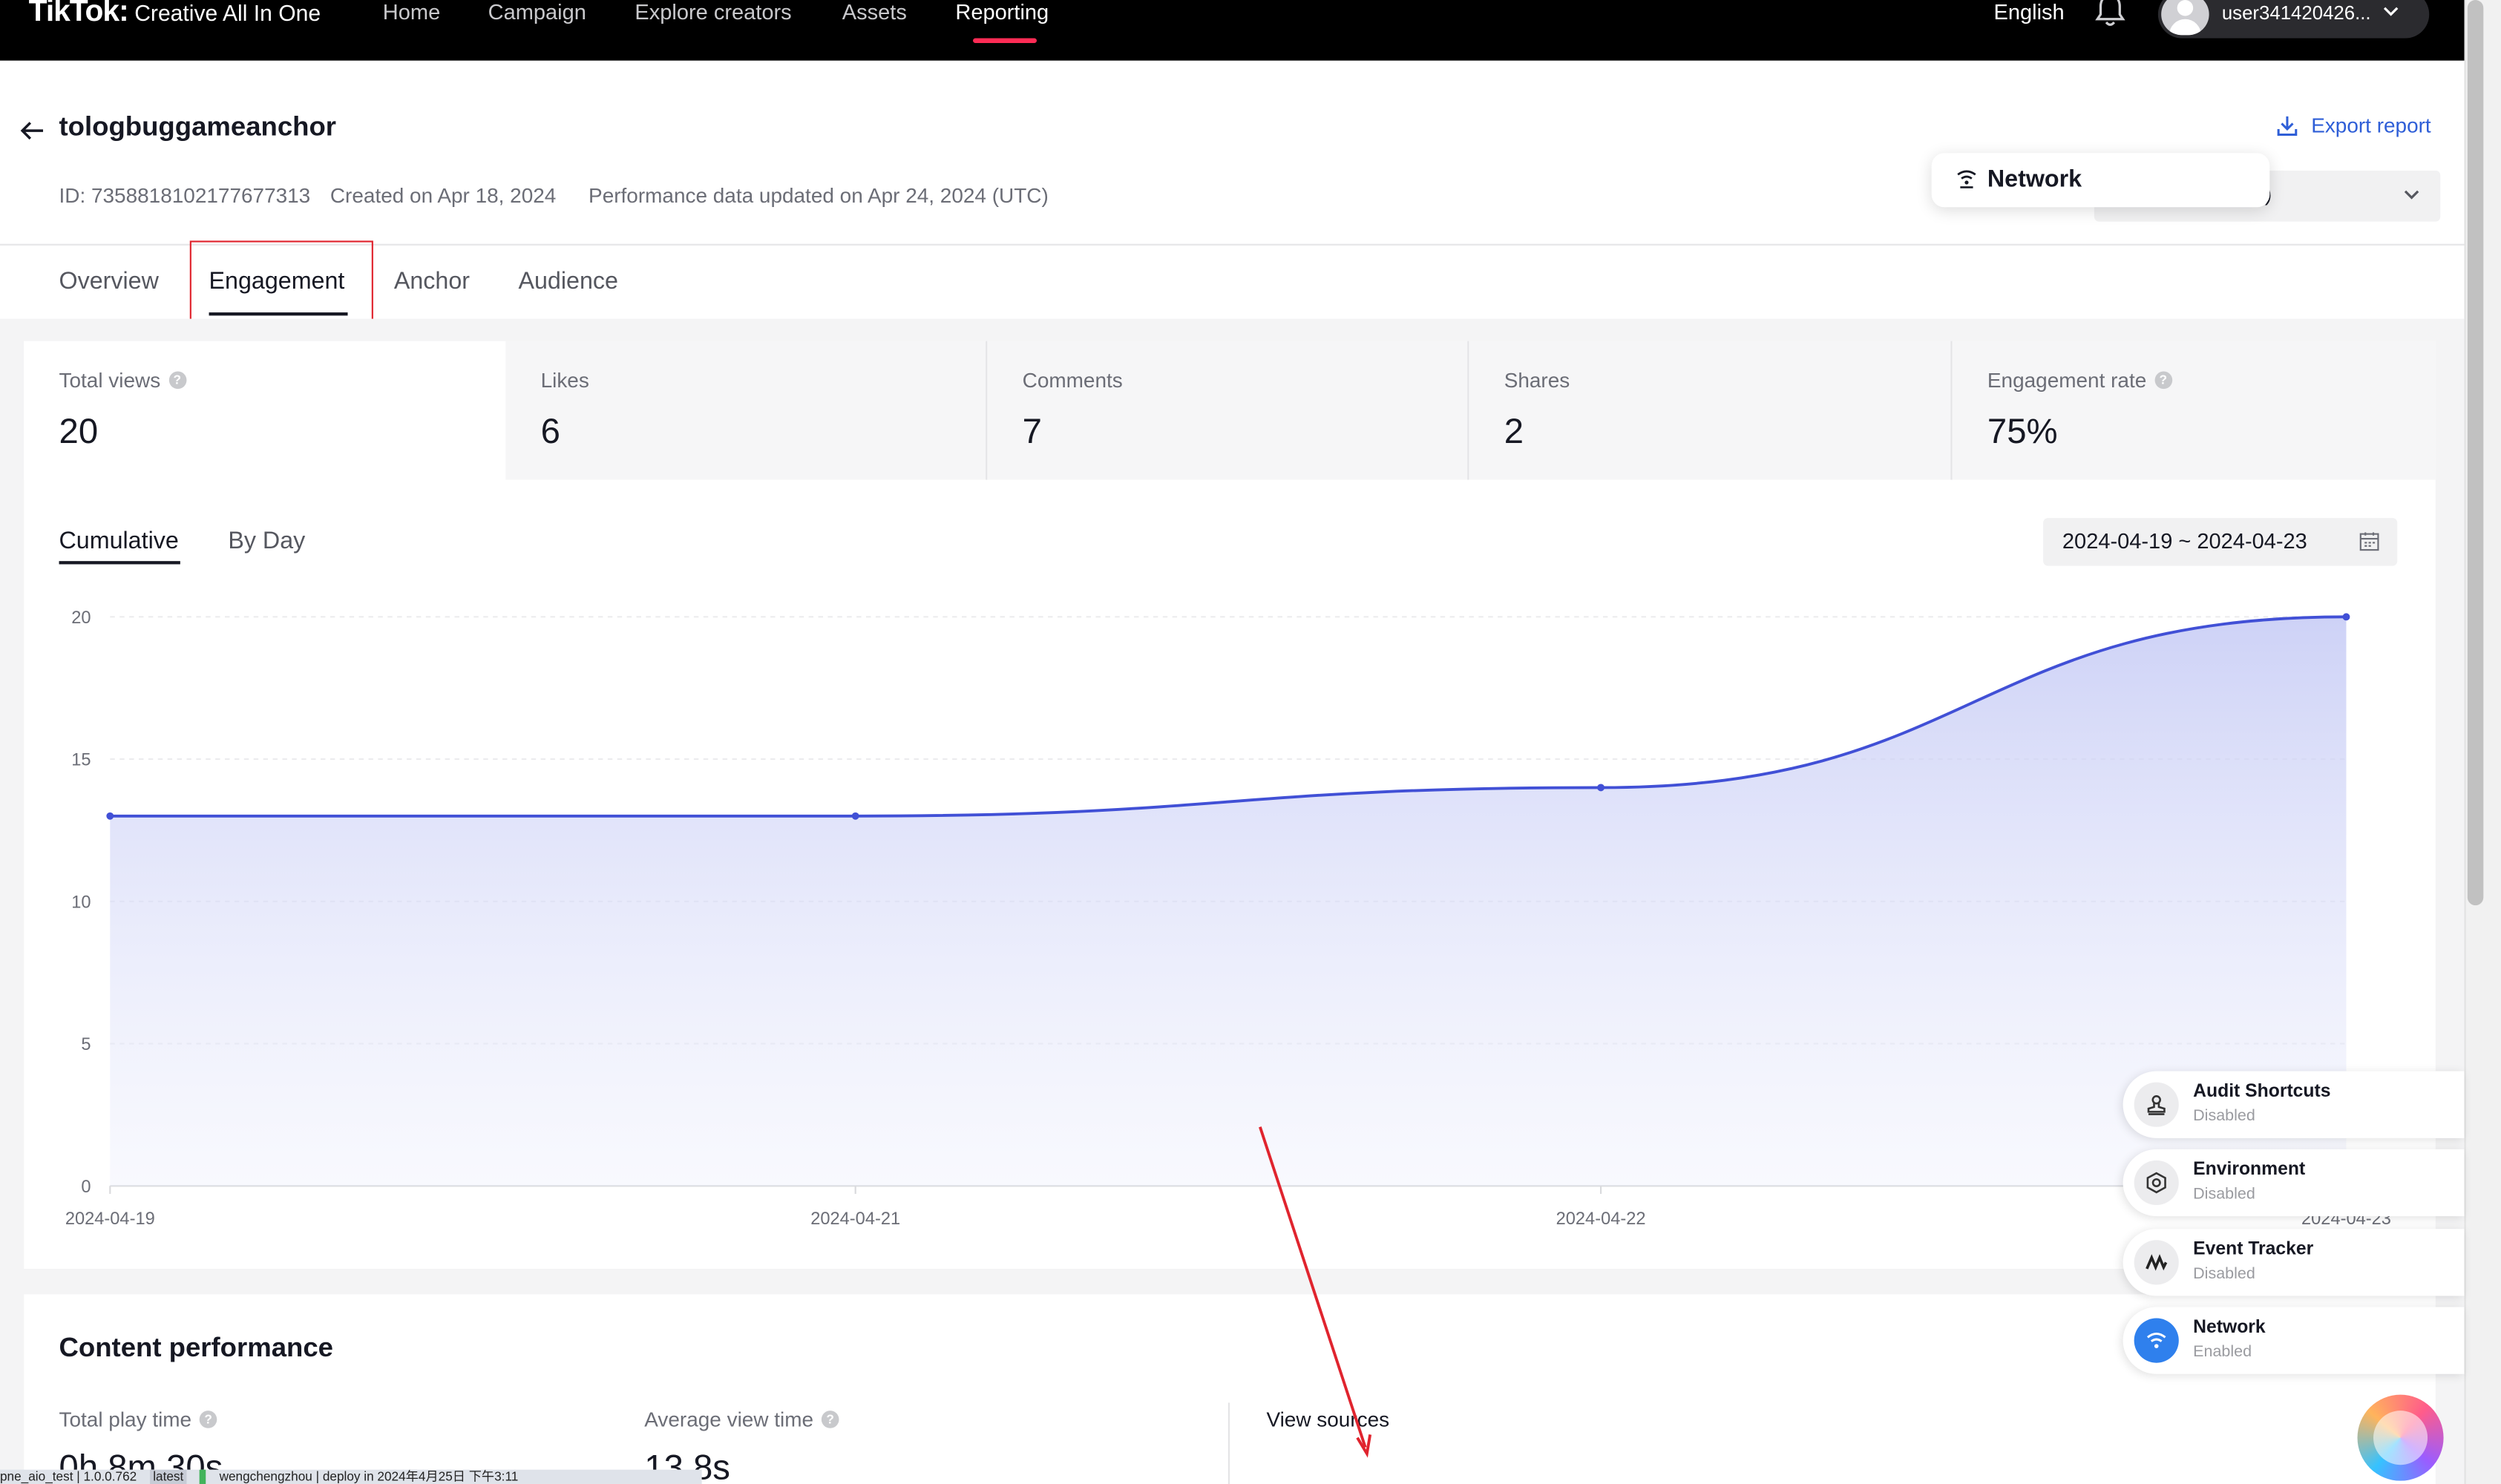 Image resolution: width=2501 pixels, height=1484 pixels. I want to click on date-range-value: 2024-04-19 ~ 2024-04-23, so click(2184, 541).